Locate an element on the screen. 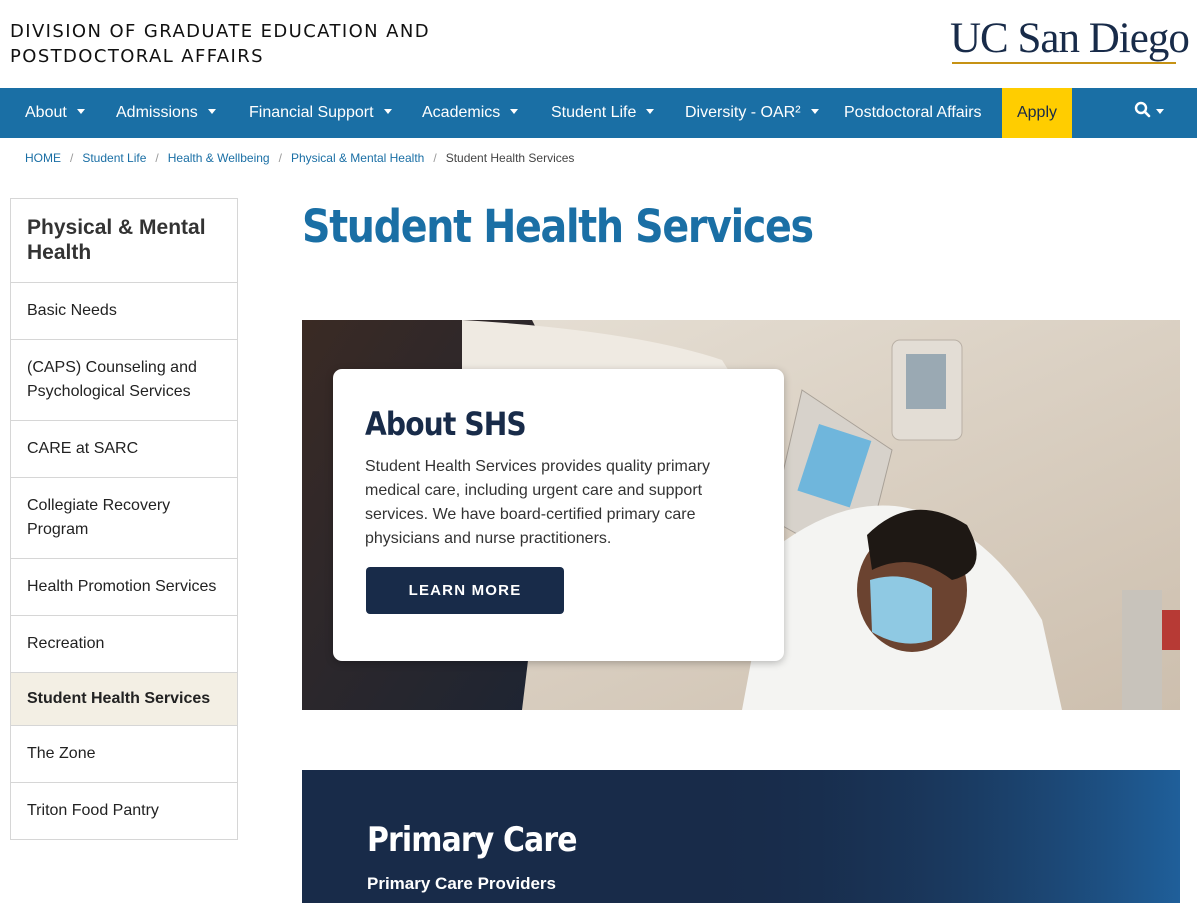 This screenshot has width=1197, height=903. nav-item-label: Financial Support is located at coordinates (311, 112).